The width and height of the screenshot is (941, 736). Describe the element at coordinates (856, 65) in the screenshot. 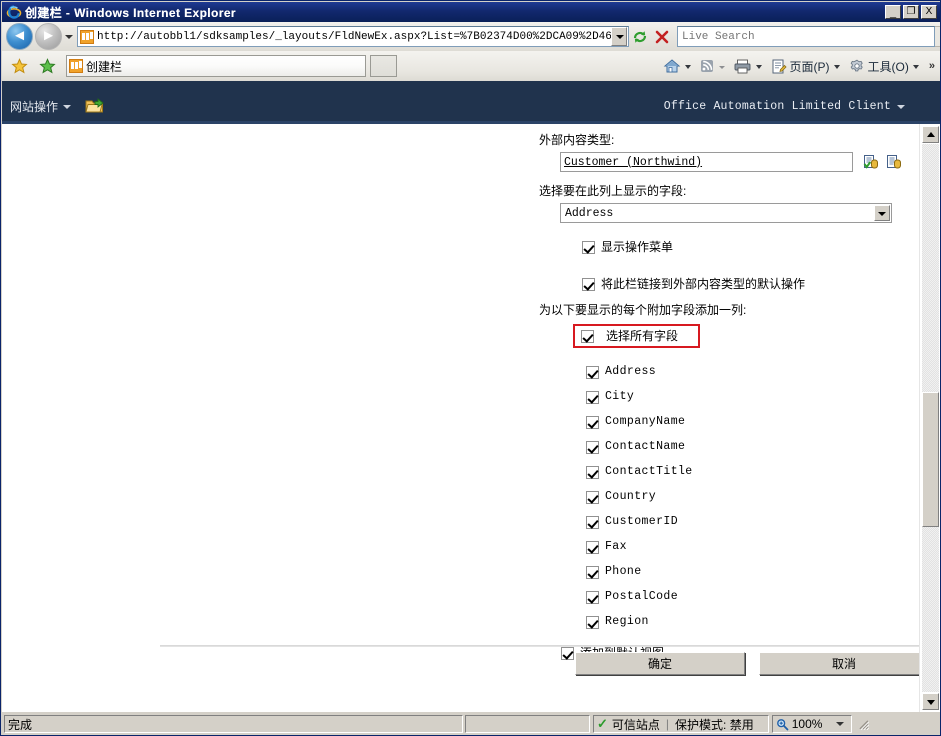

I see `gear-icon` at that location.